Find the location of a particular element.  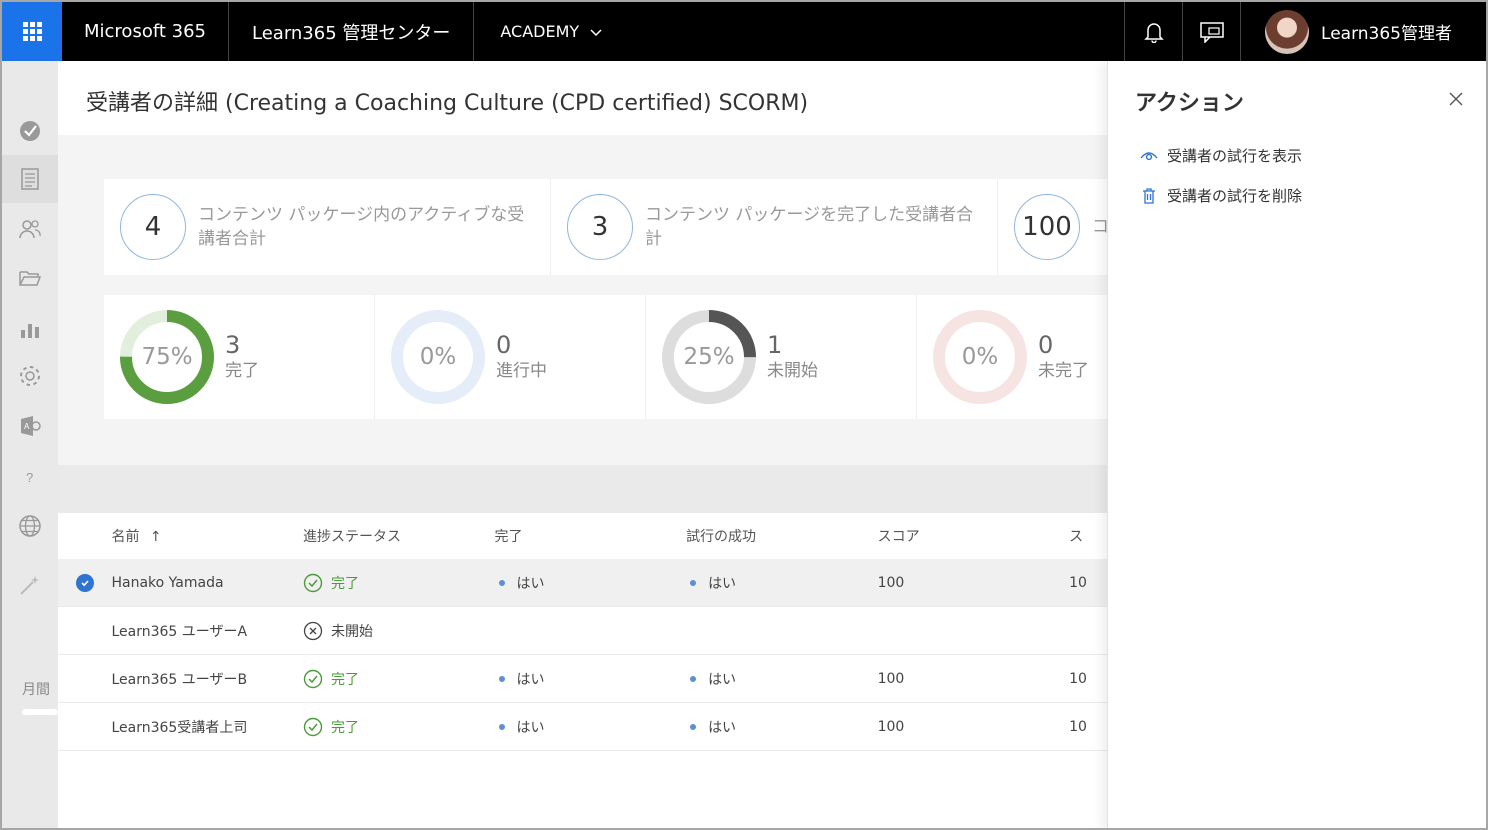

tenant-switcher: ACADEMY is located at coordinates (551, 31).